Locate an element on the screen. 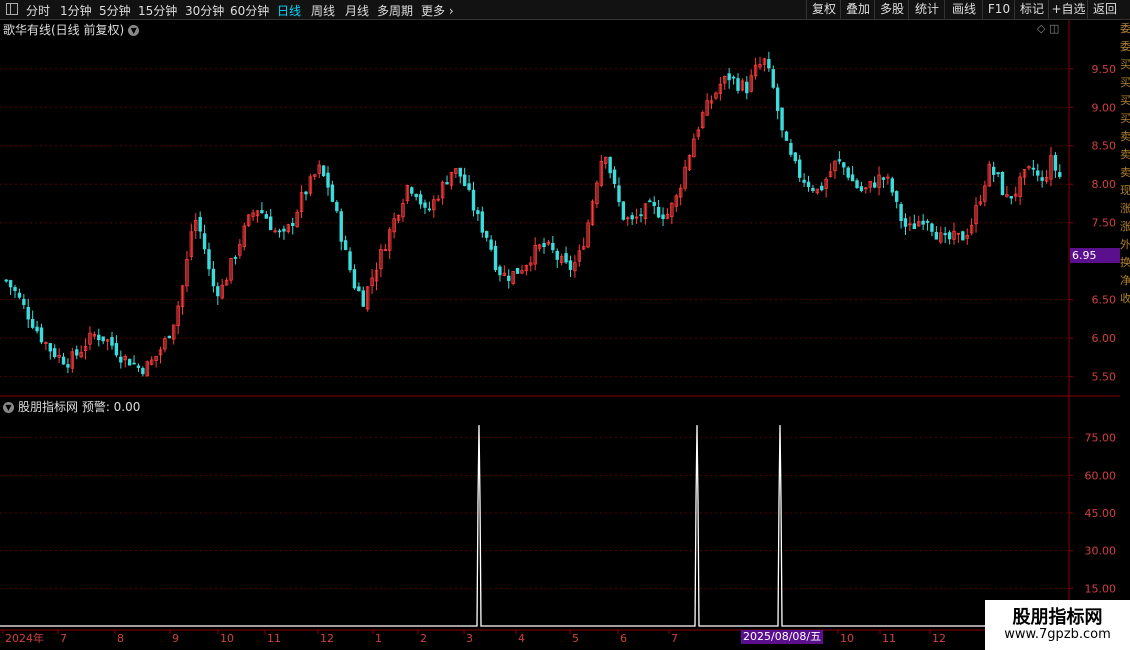 The image size is (1130, 650). right-strip-item: 外 is located at coordinates (1125, 244).